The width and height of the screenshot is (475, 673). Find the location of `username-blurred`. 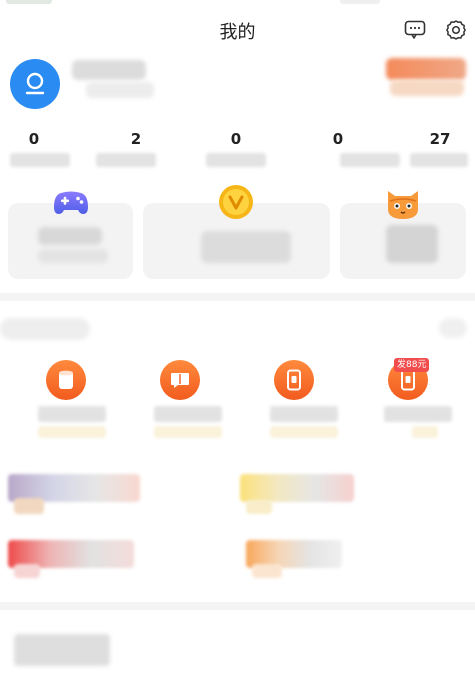

username-blurred is located at coordinates (109, 70).